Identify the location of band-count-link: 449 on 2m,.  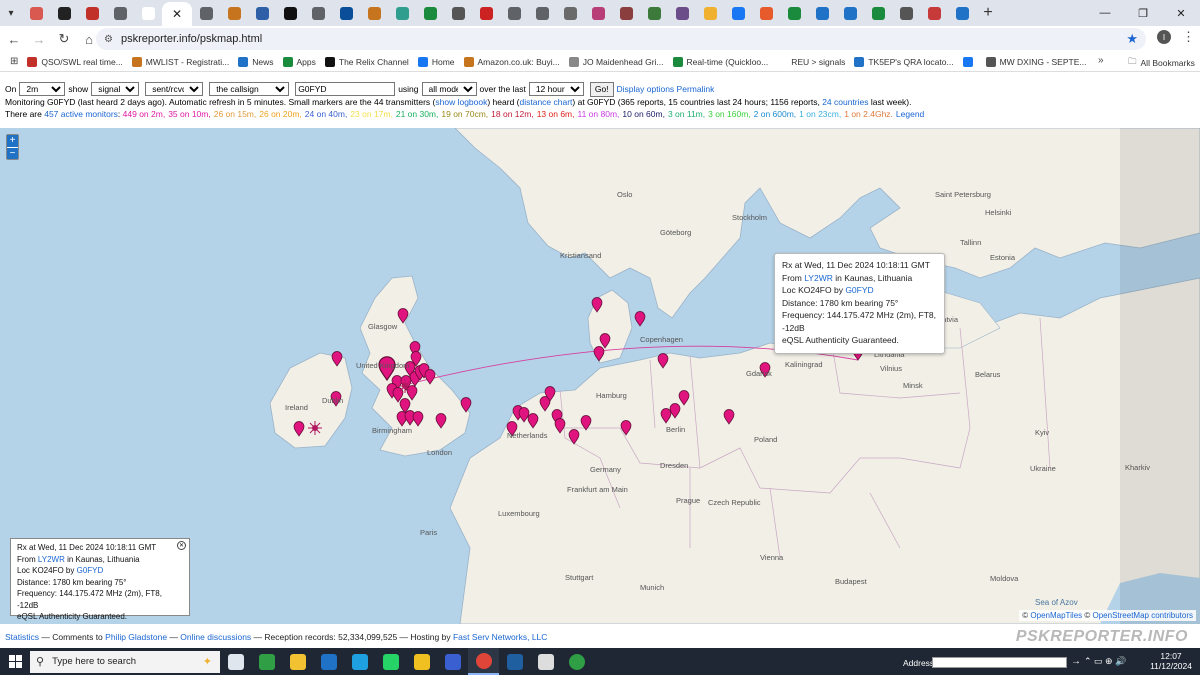
(144, 114).